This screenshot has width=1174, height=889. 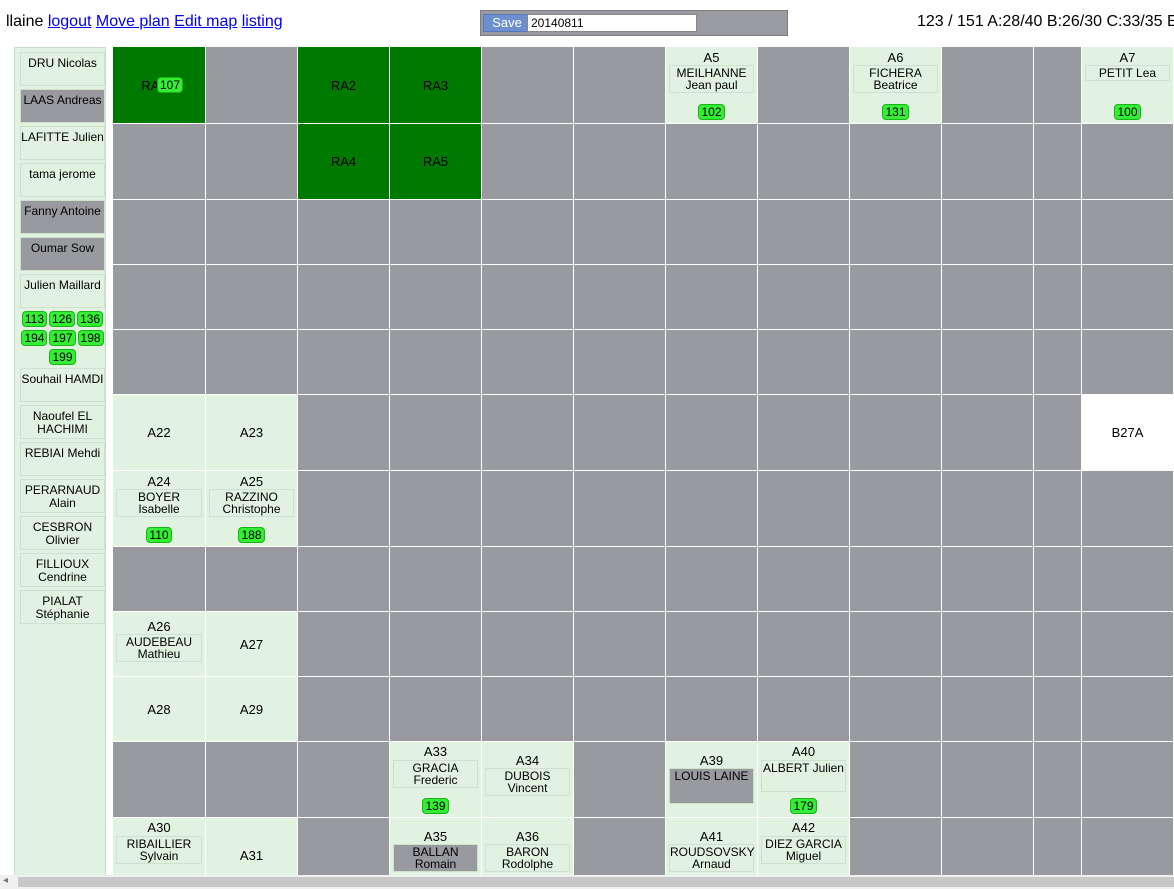 What do you see at coordinates (205, 21) in the screenshot?
I see `edit-map-link: Edit map` at bounding box center [205, 21].